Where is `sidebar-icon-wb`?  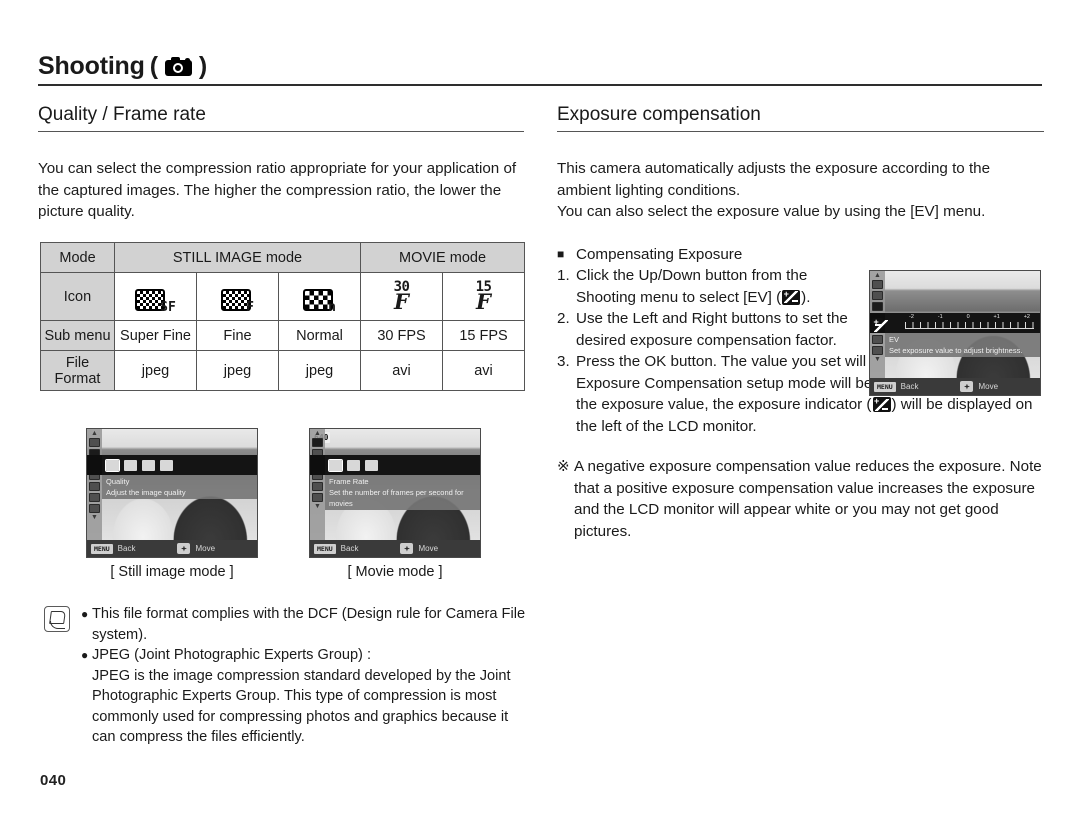
sidebar-icon-wb is located at coordinates (94, 486).